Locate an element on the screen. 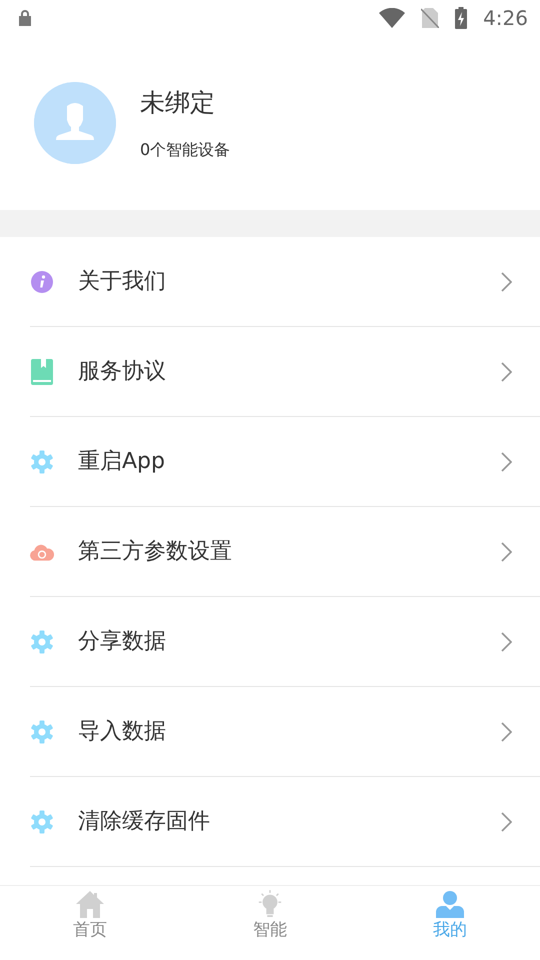 This screenshot has height=960, width=540. battery-icon is located at coordinates (461, 18).